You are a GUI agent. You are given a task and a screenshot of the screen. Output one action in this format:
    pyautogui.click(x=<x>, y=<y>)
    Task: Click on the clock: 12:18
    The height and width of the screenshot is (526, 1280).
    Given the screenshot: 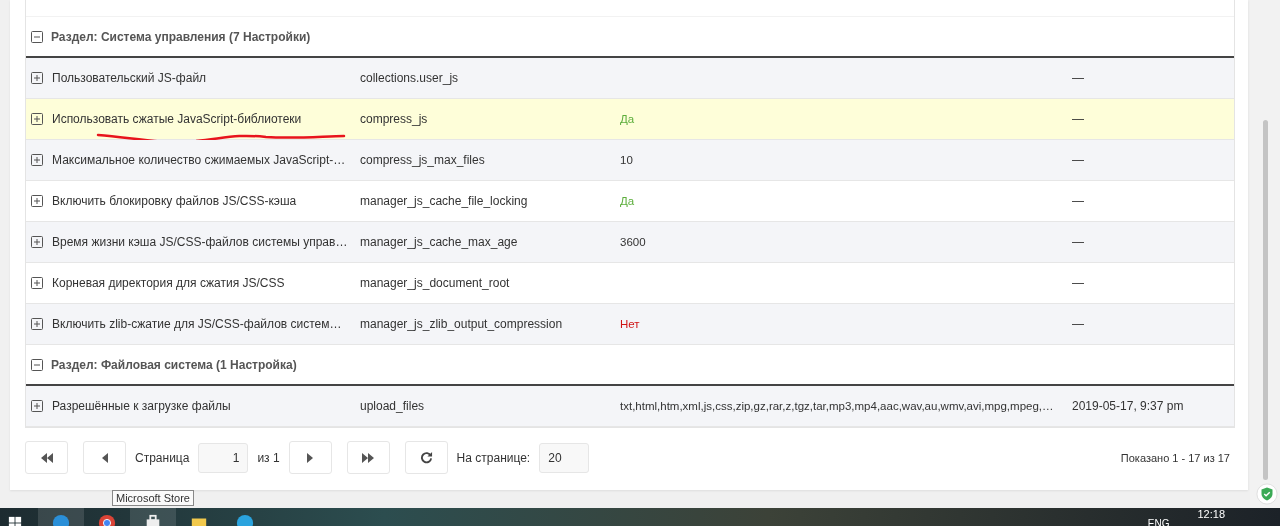 What is the action you would take?
    pyautogui.click(x=1211, y=514)
    